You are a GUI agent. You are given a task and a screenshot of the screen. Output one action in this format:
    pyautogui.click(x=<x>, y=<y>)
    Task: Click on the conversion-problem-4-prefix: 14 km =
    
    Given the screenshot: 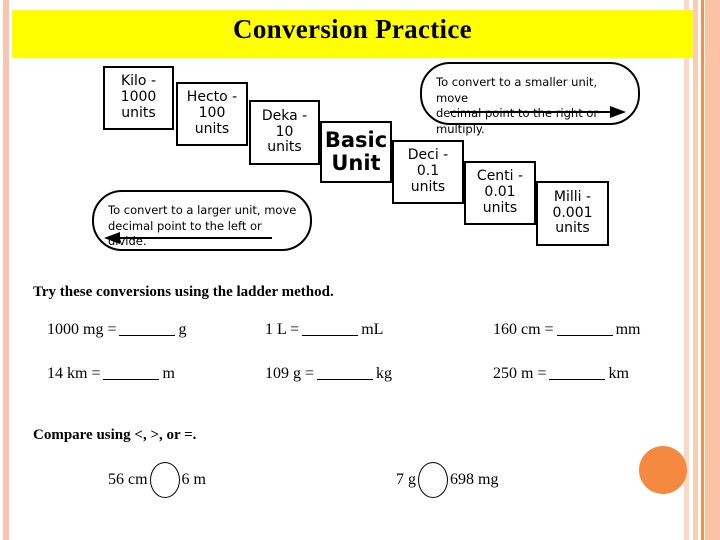 What is the action you would take?
    pyautogui.click(x=74, y=373)
    